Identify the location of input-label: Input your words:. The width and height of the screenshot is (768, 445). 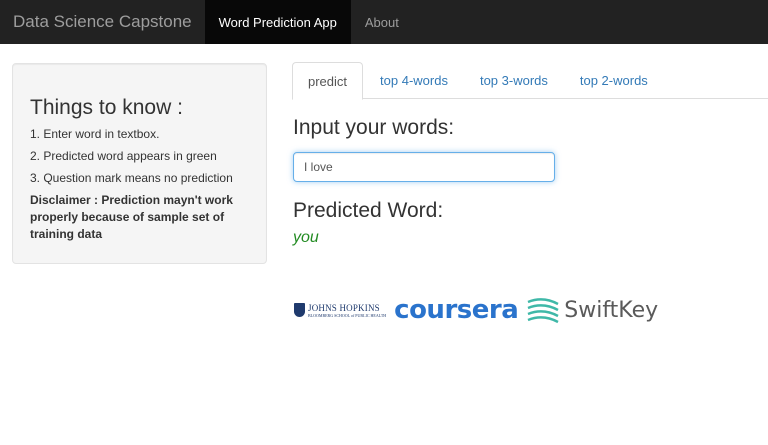
(374, 127).